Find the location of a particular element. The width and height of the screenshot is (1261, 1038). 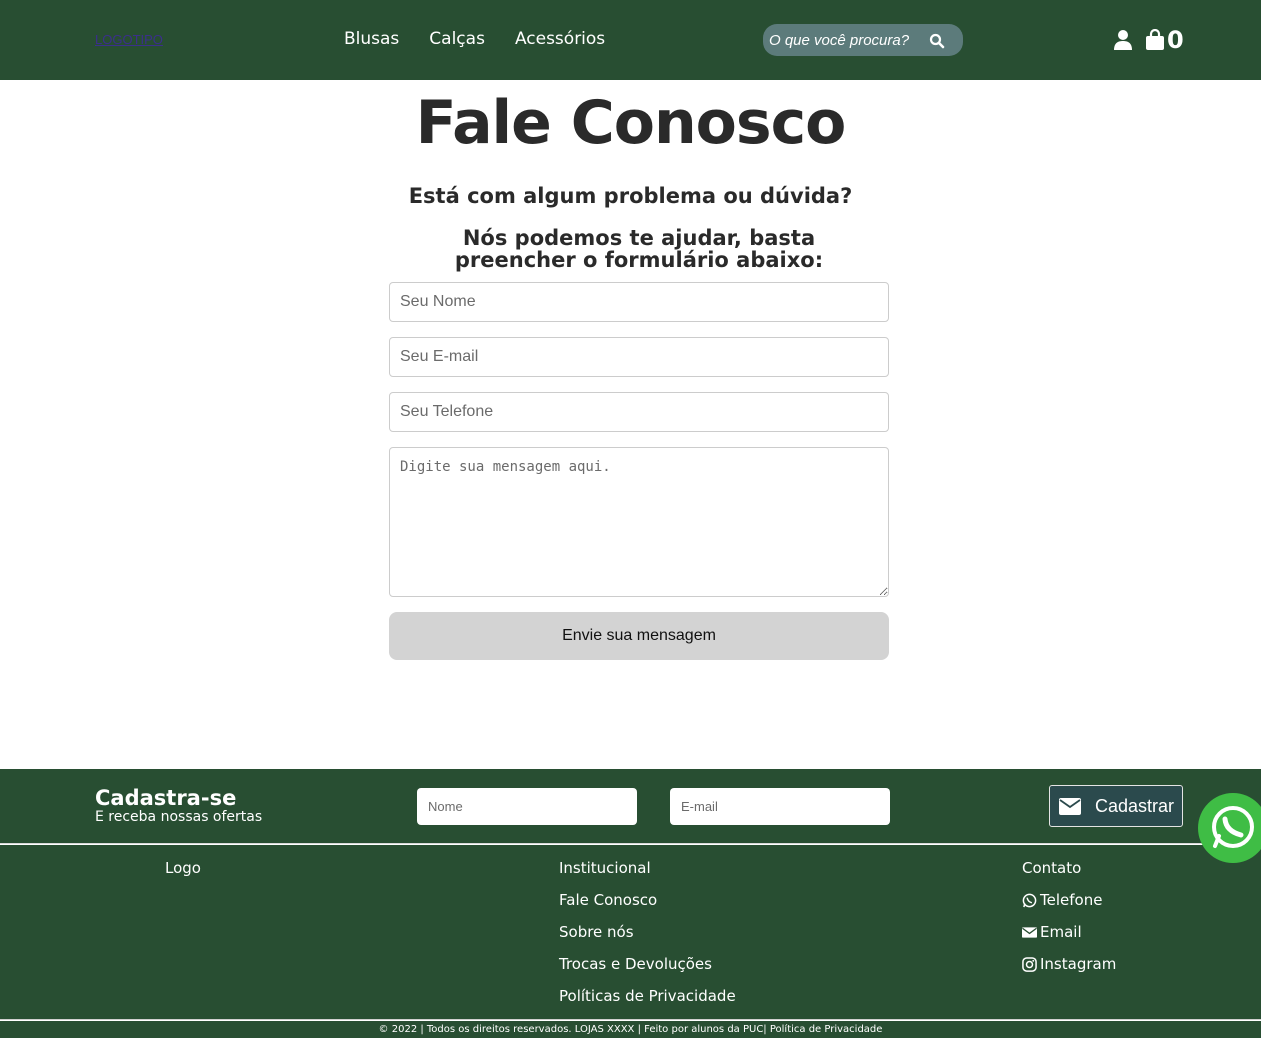

footer-link-politicas: Políticas de Privacidade is located at coordinates (647, 996).